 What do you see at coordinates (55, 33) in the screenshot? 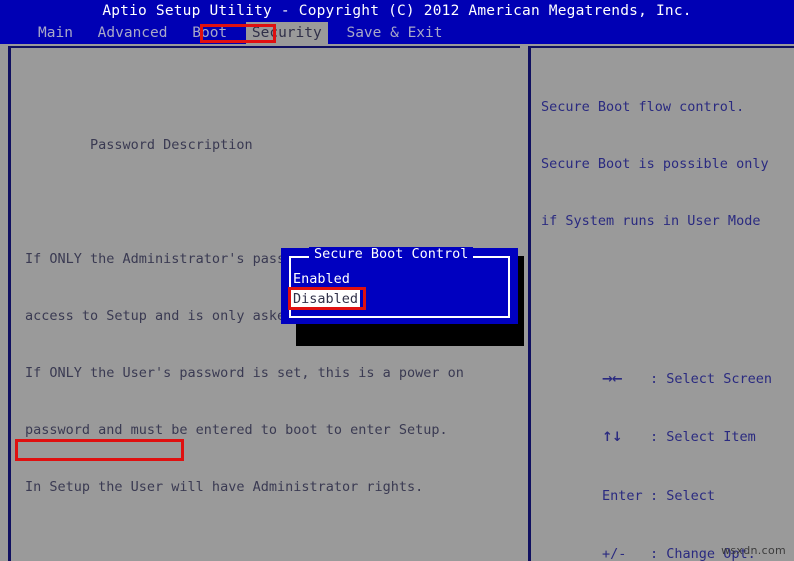
I see `menu-item-main: Main` at bounding box center [55, 33].